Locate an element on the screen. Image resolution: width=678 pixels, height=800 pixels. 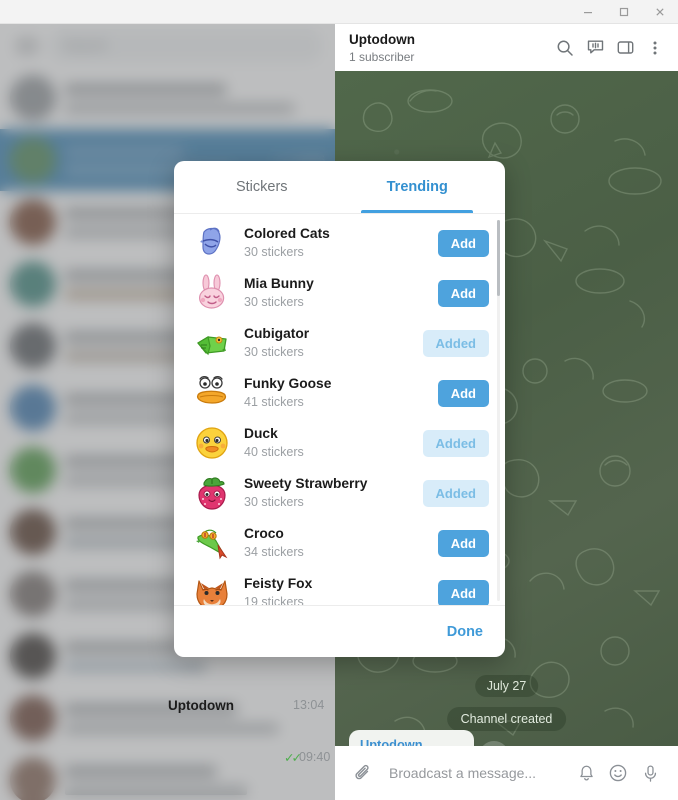
duck-sticker-icon is located at coordinates (212, 443).